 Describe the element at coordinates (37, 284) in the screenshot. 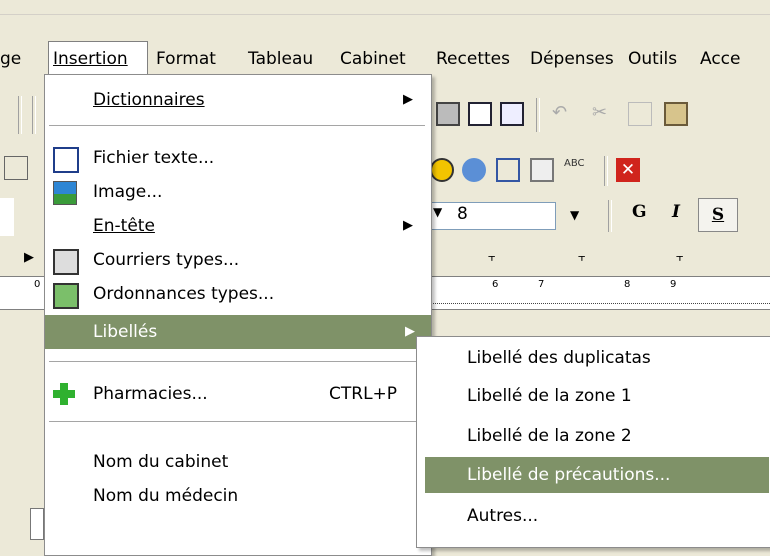

I see `ruler-number: 0` at that location.